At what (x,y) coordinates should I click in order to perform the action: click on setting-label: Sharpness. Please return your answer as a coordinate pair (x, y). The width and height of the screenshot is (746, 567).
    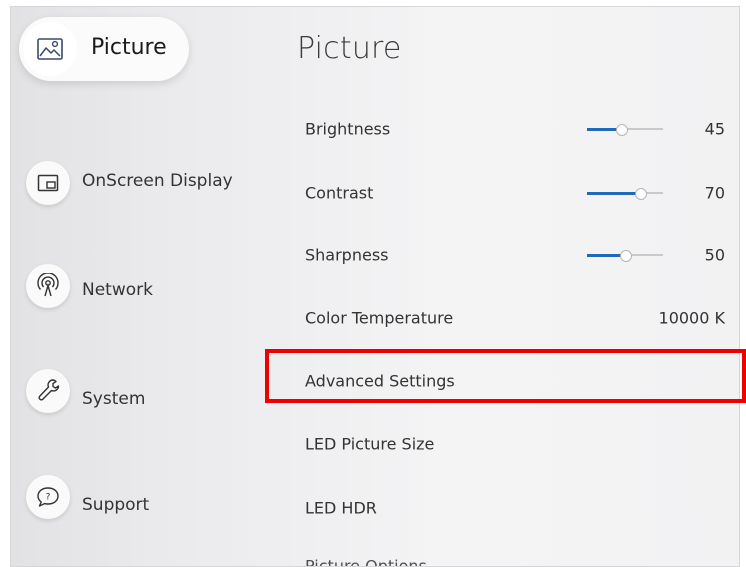
    Looking at the image, I should click on (347, 255).